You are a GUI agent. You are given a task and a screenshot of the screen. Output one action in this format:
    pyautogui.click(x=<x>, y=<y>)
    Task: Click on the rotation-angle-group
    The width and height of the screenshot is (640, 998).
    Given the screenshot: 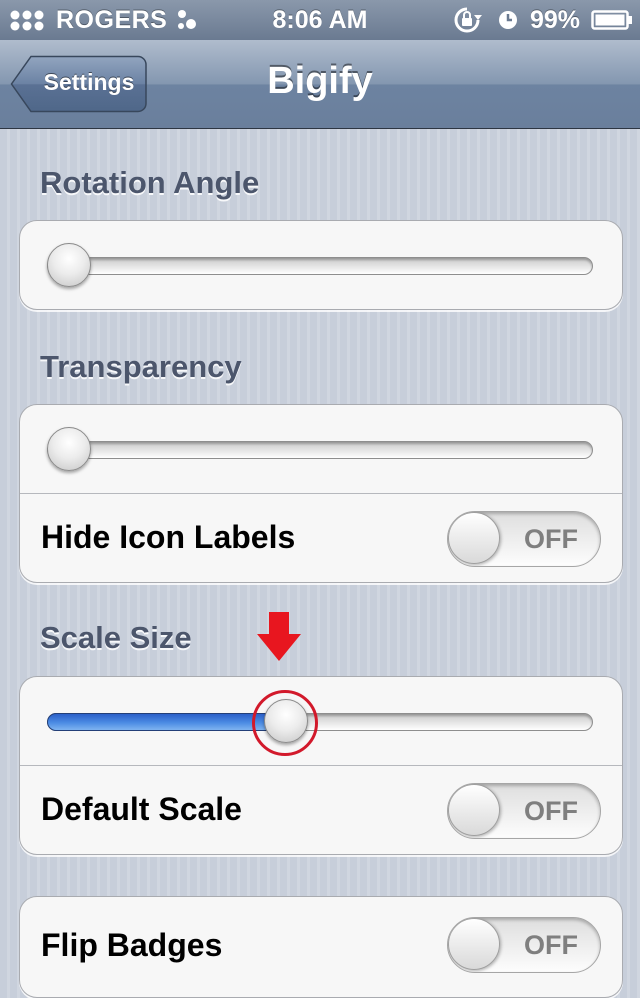 What is the action you would take?
    pyautogui.click(x=321, y=265)
    